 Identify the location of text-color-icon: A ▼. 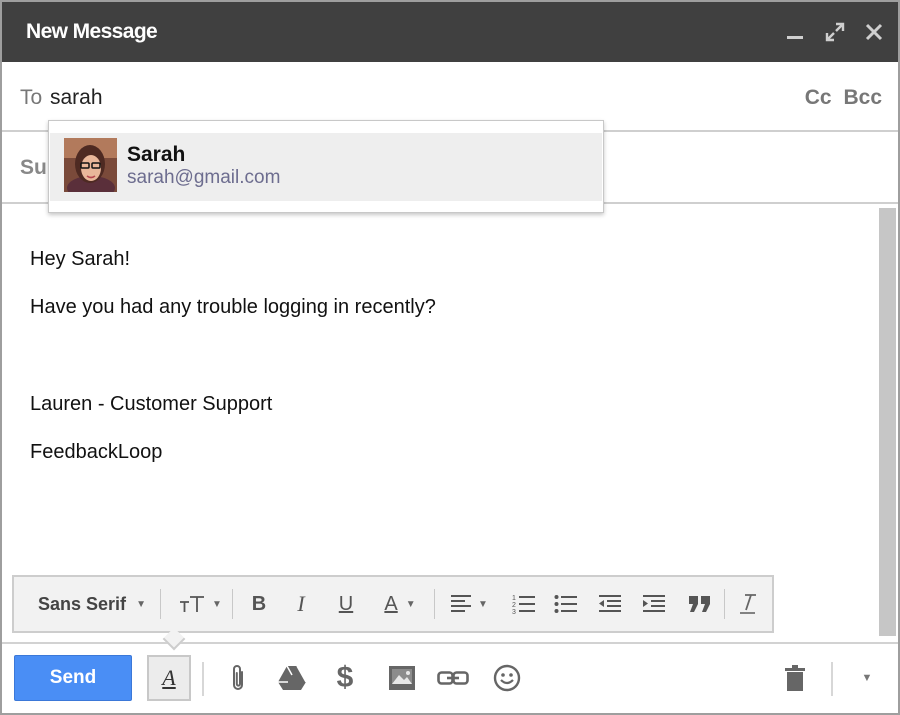
(400, 604).